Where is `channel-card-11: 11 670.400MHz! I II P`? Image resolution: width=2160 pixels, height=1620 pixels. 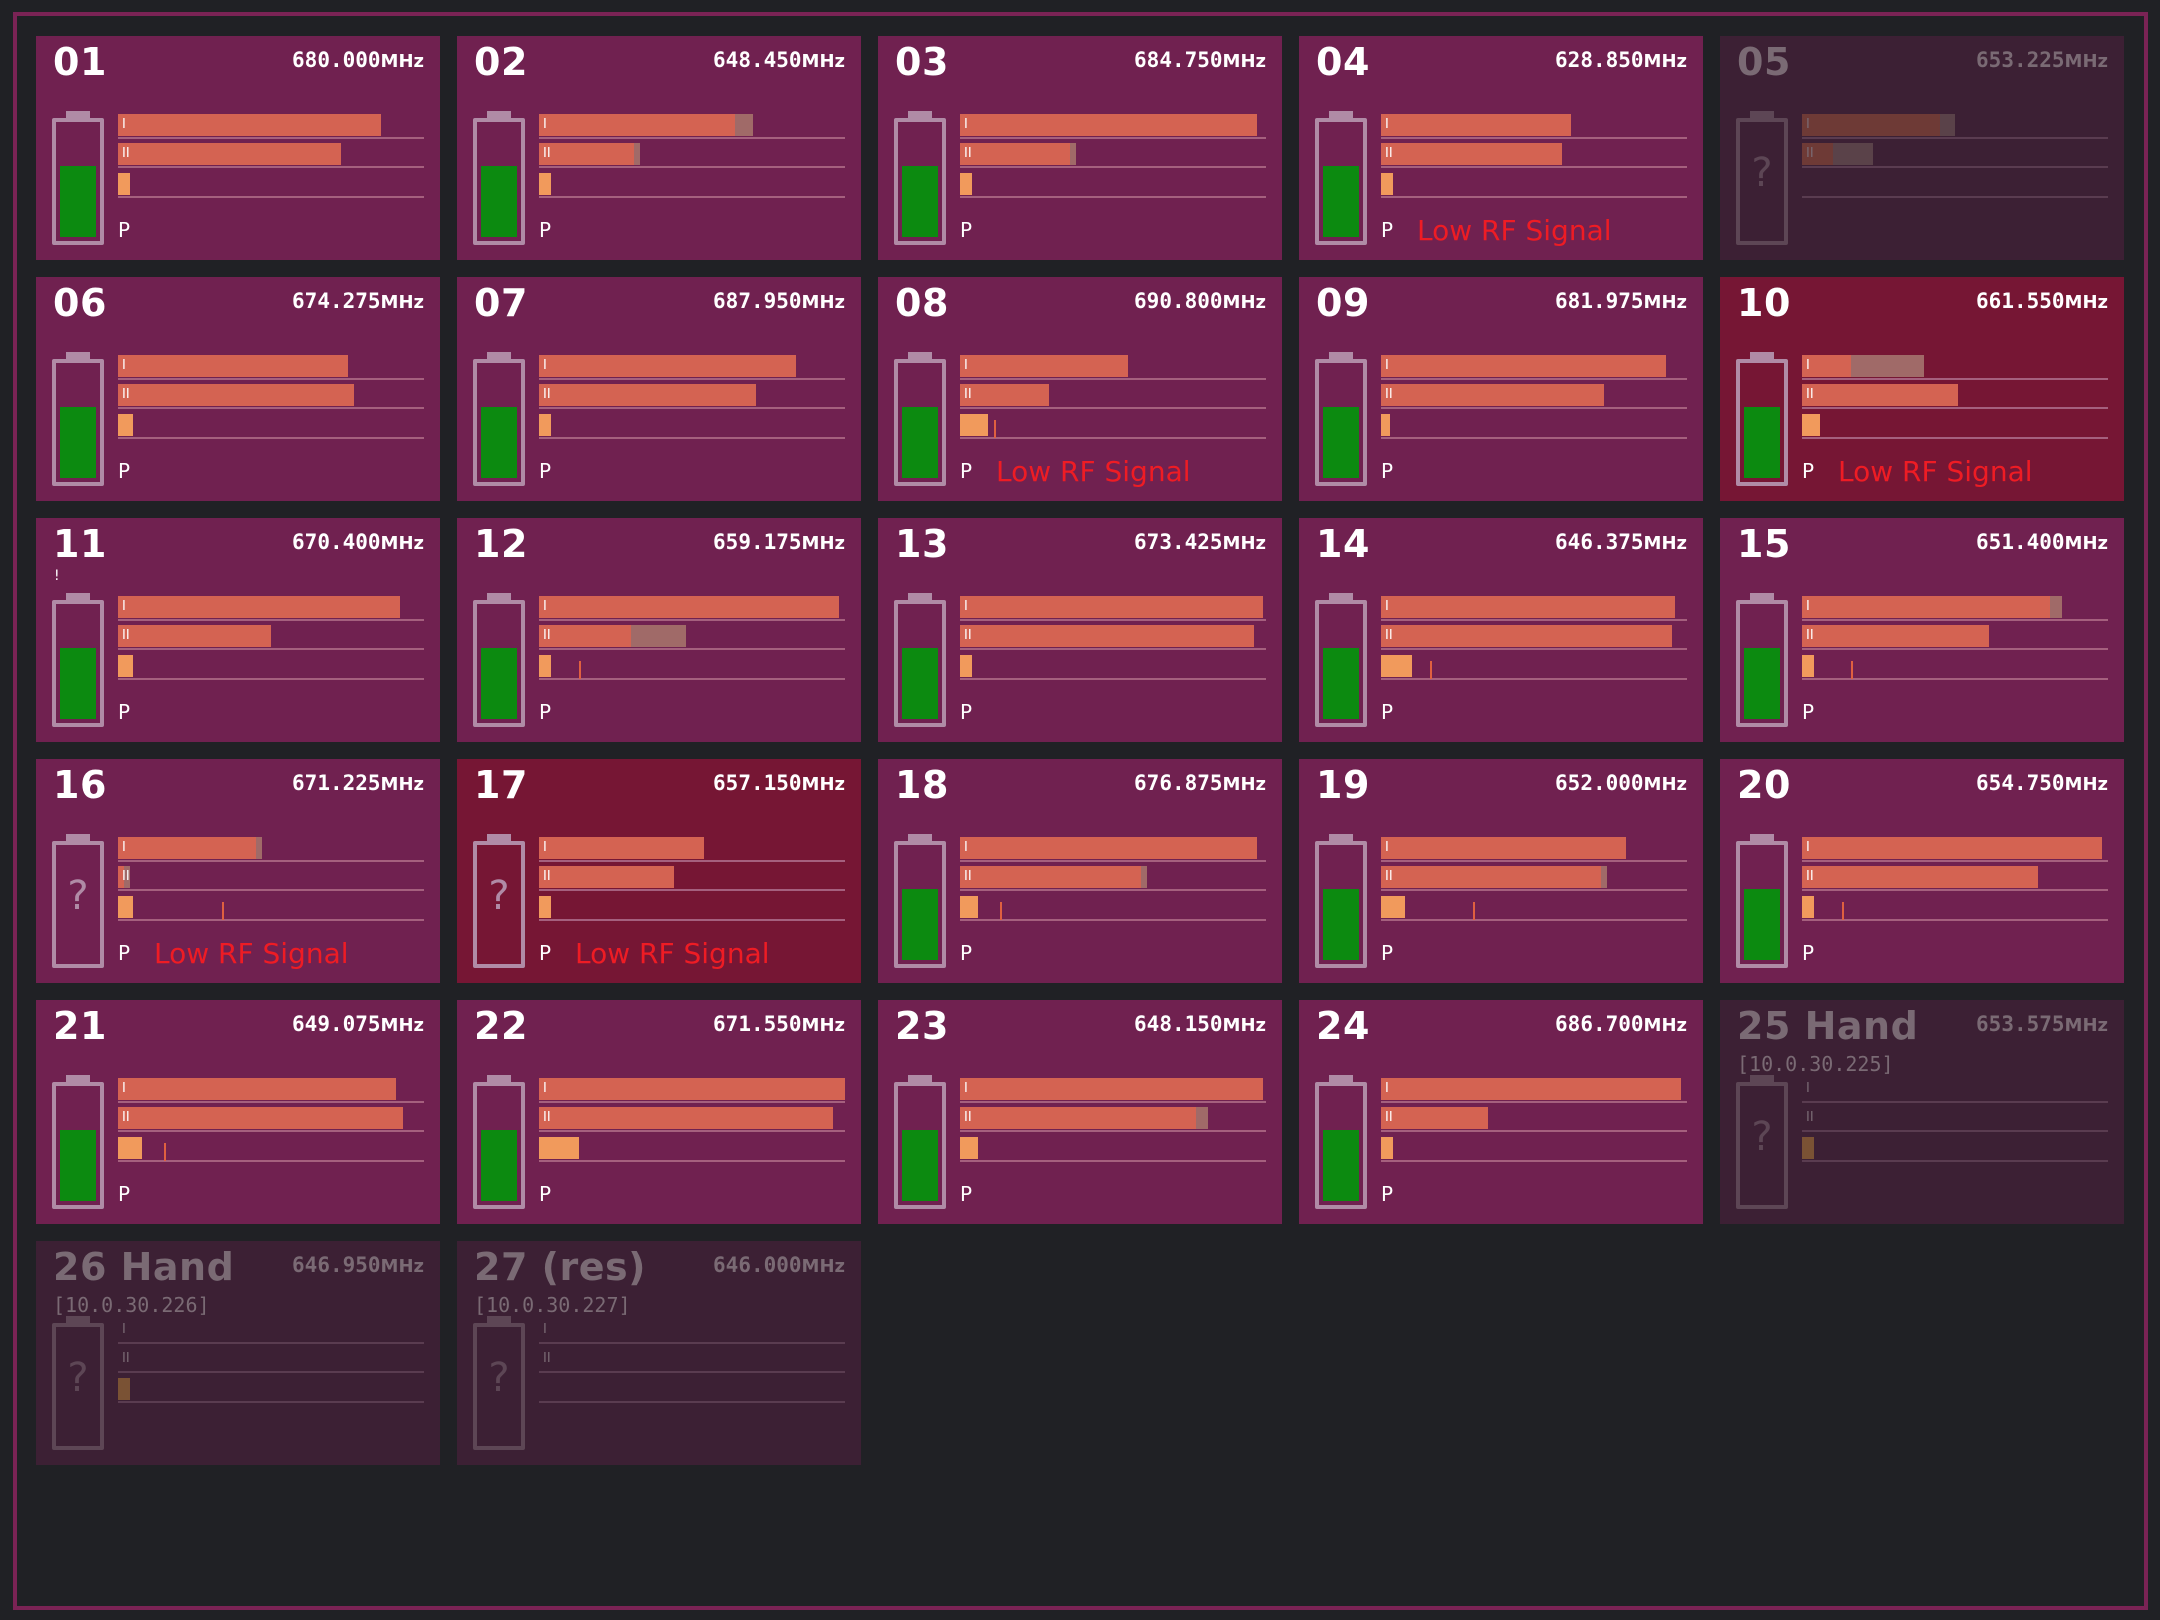
channel-card-11: 11 670.400MHz! I II P is located at coordinates (238, 630).